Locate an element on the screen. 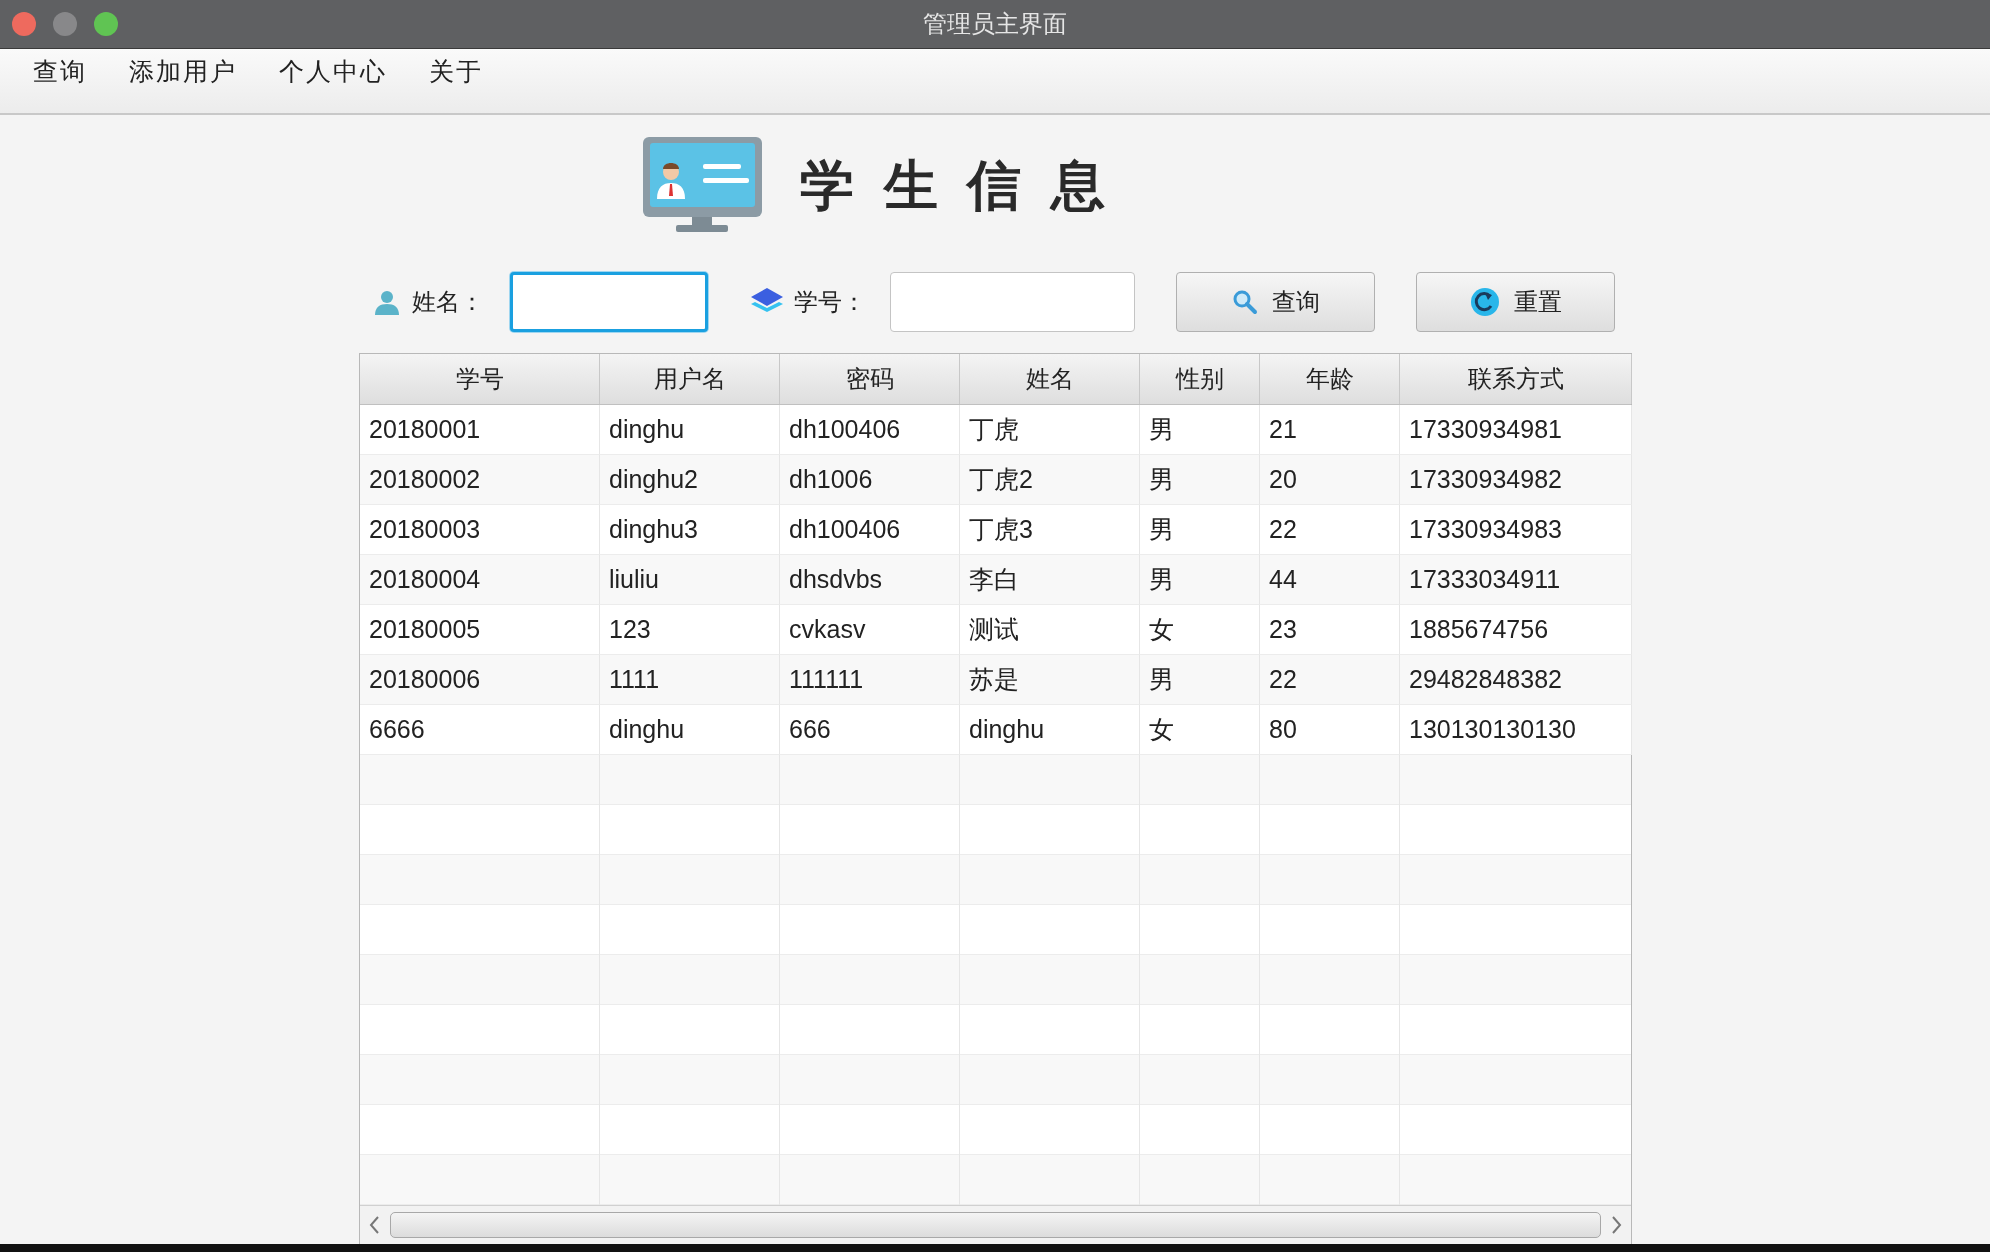 The image size is (1990, 1252). table-cell: 20180004 is located at coordinates (425, 579).